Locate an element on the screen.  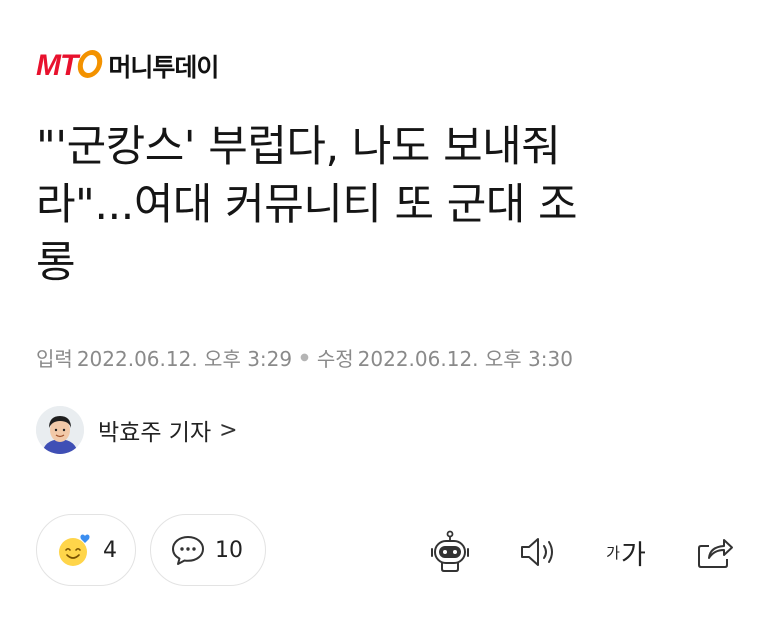
headline-line-1: "'군캉스' 부럽다, 나도 보내줘 is located at coordinates (298, 147).